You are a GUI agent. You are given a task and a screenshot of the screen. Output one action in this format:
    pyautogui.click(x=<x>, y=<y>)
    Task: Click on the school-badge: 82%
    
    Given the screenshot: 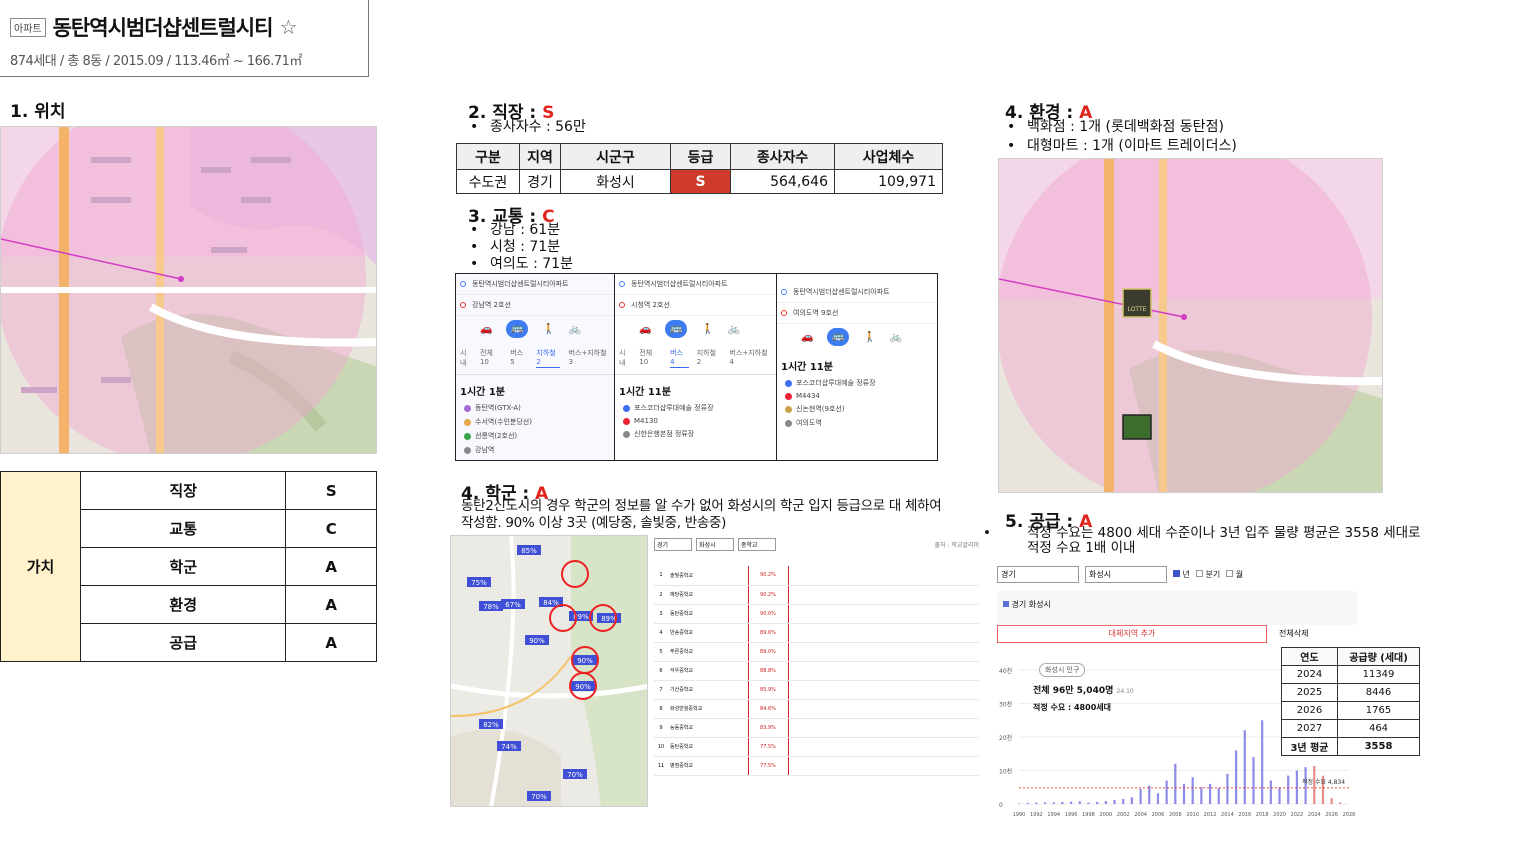 What is the action you would take?
    pyautogui.click(x=491, y=725)
    